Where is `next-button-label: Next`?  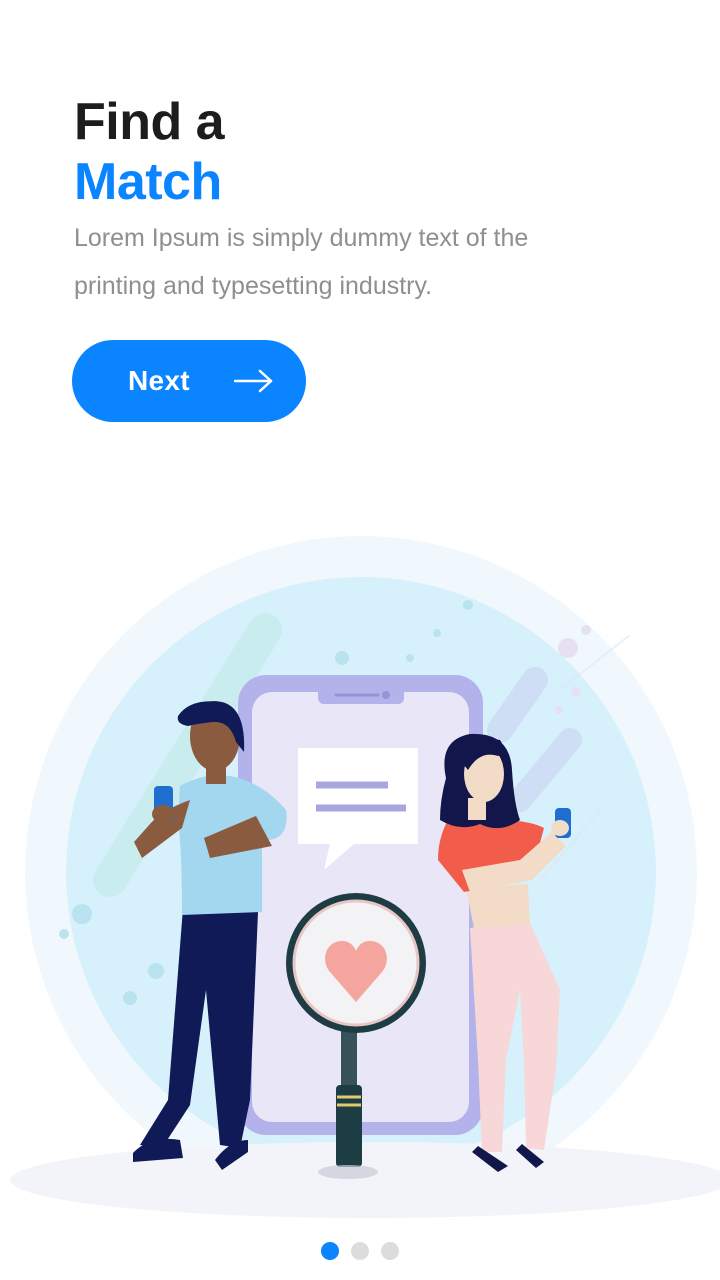 next-button-label: Next is located at coordinates (159, 380).